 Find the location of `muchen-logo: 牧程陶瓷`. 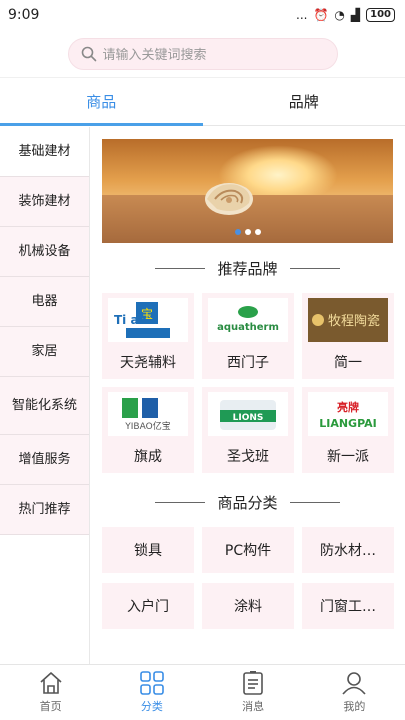

muchen-logo: 牧程陶瓷 is located at coordinates (346, 321).